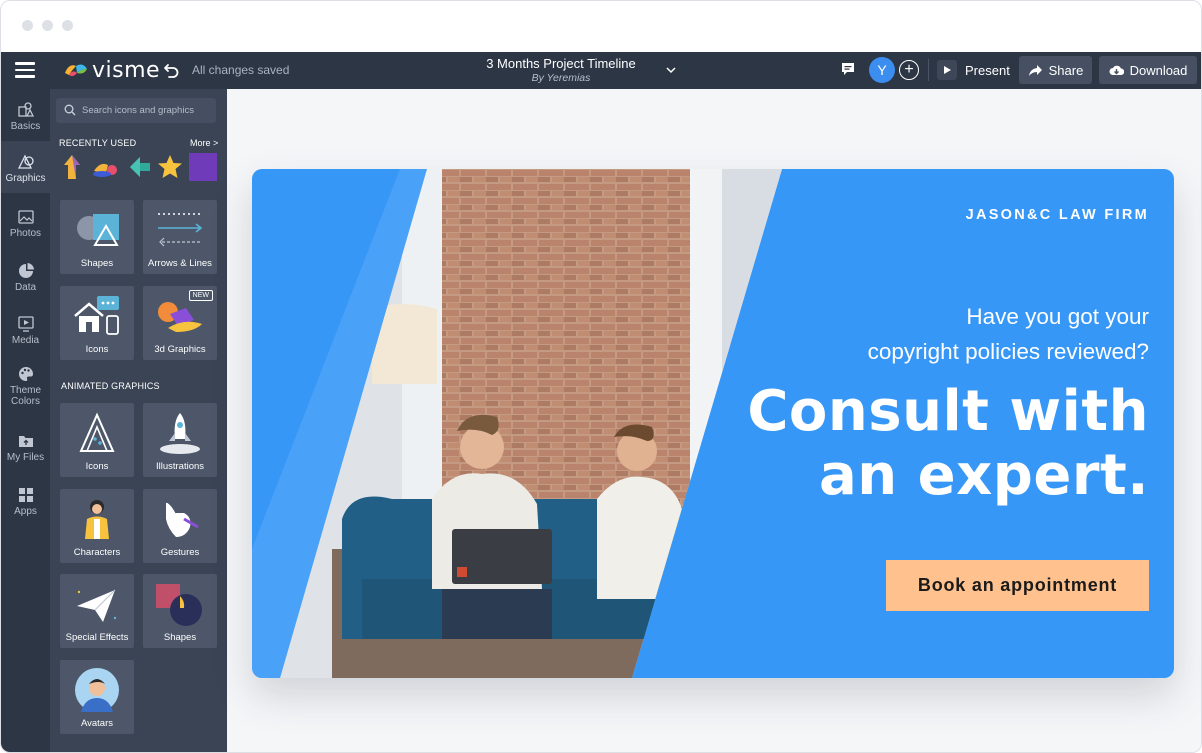 Image resolution: width=1202 pixels, height=753 pixels. I want to click on recent-3d-shapes-icon, so click(106, 167).